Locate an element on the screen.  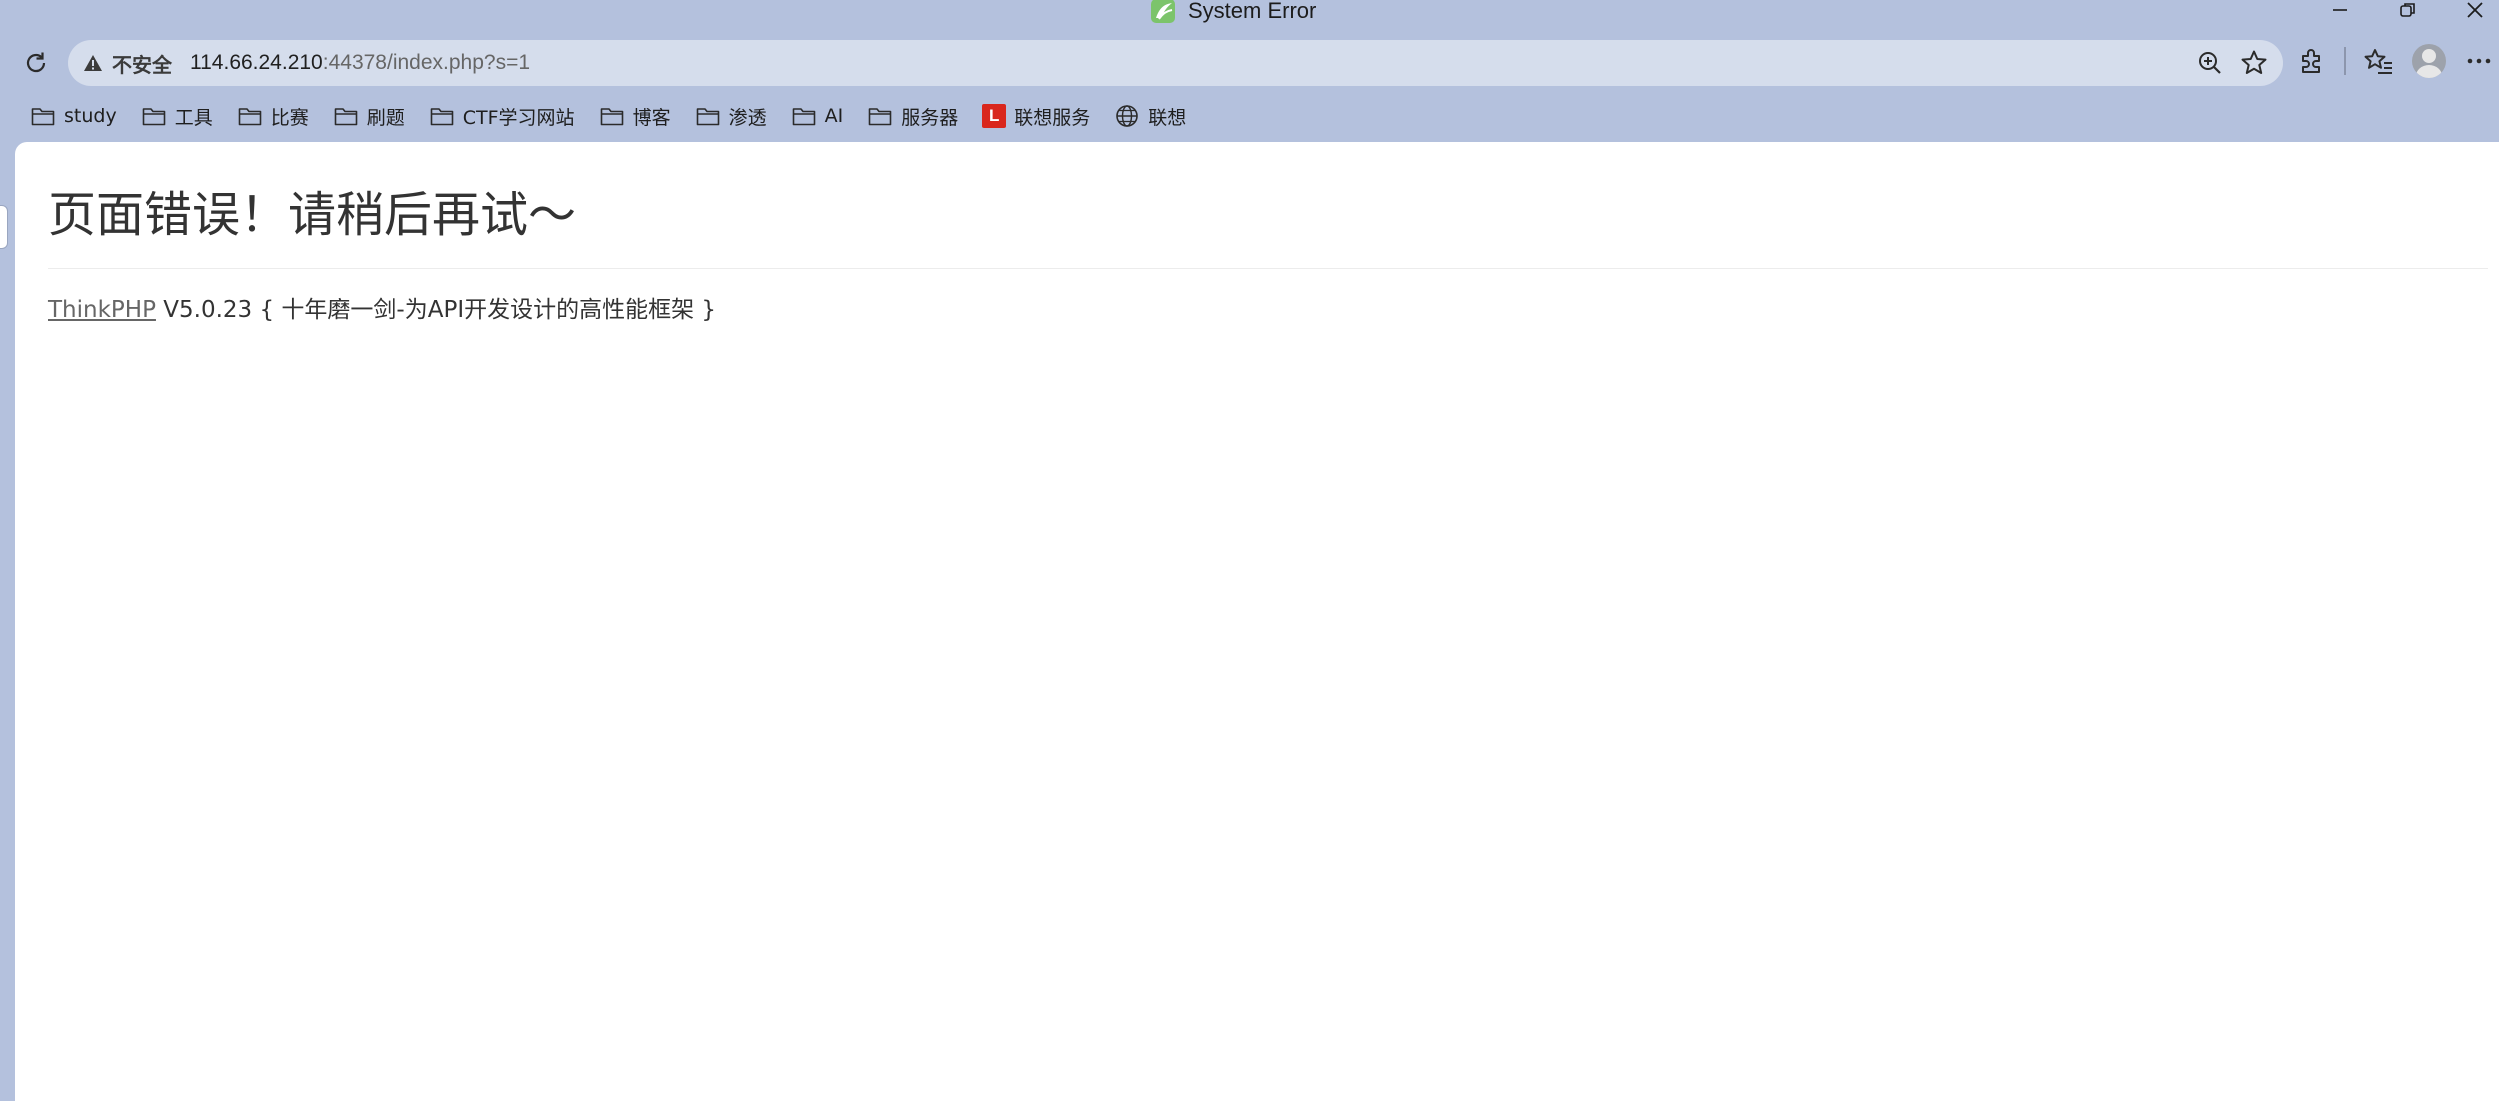
minimize-button is located at coordinates (2340, 12).